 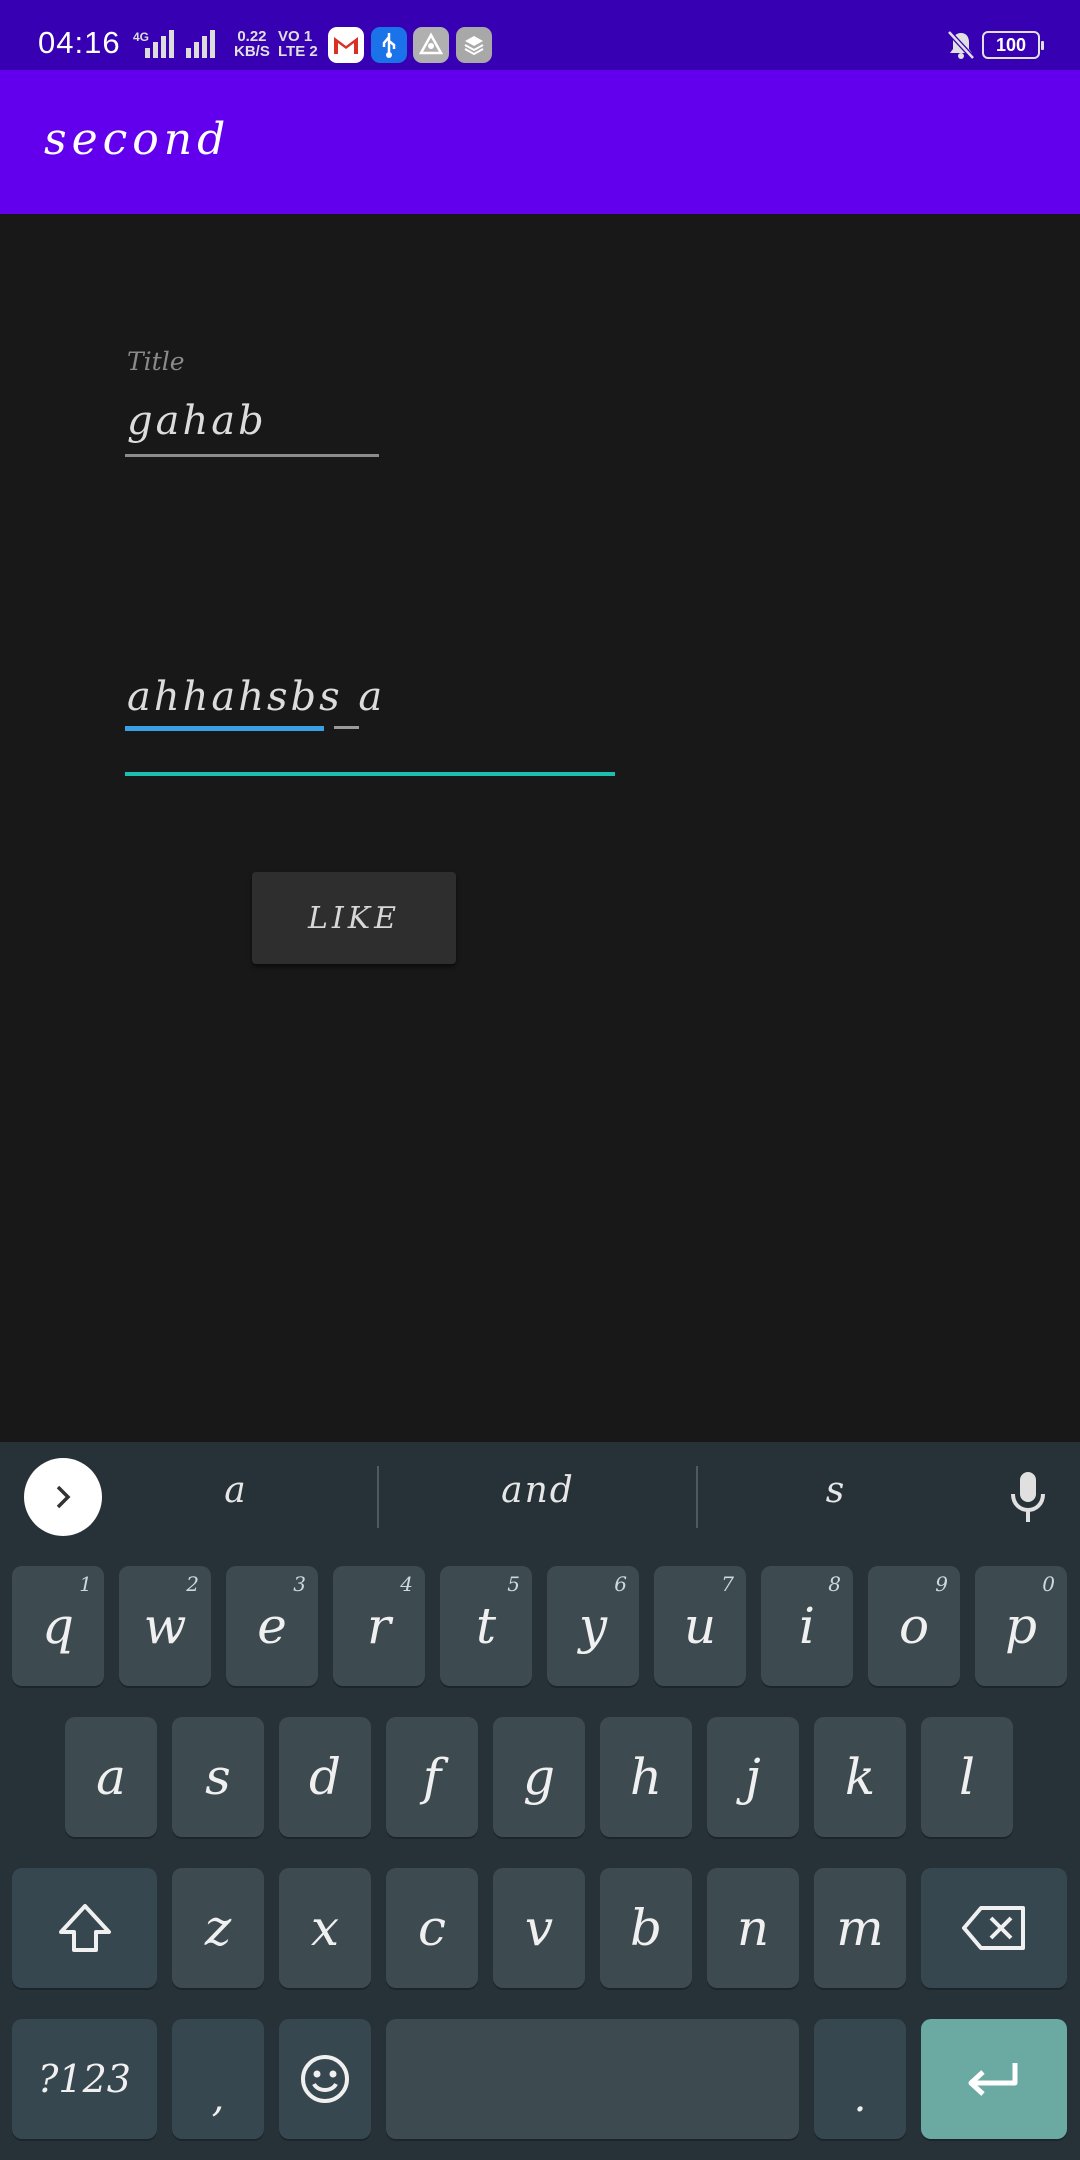 What do you see at coordinates (84, 2079) in the screenshot?
I see `symbols-key: ?123` at bounding box center [84, 2079].